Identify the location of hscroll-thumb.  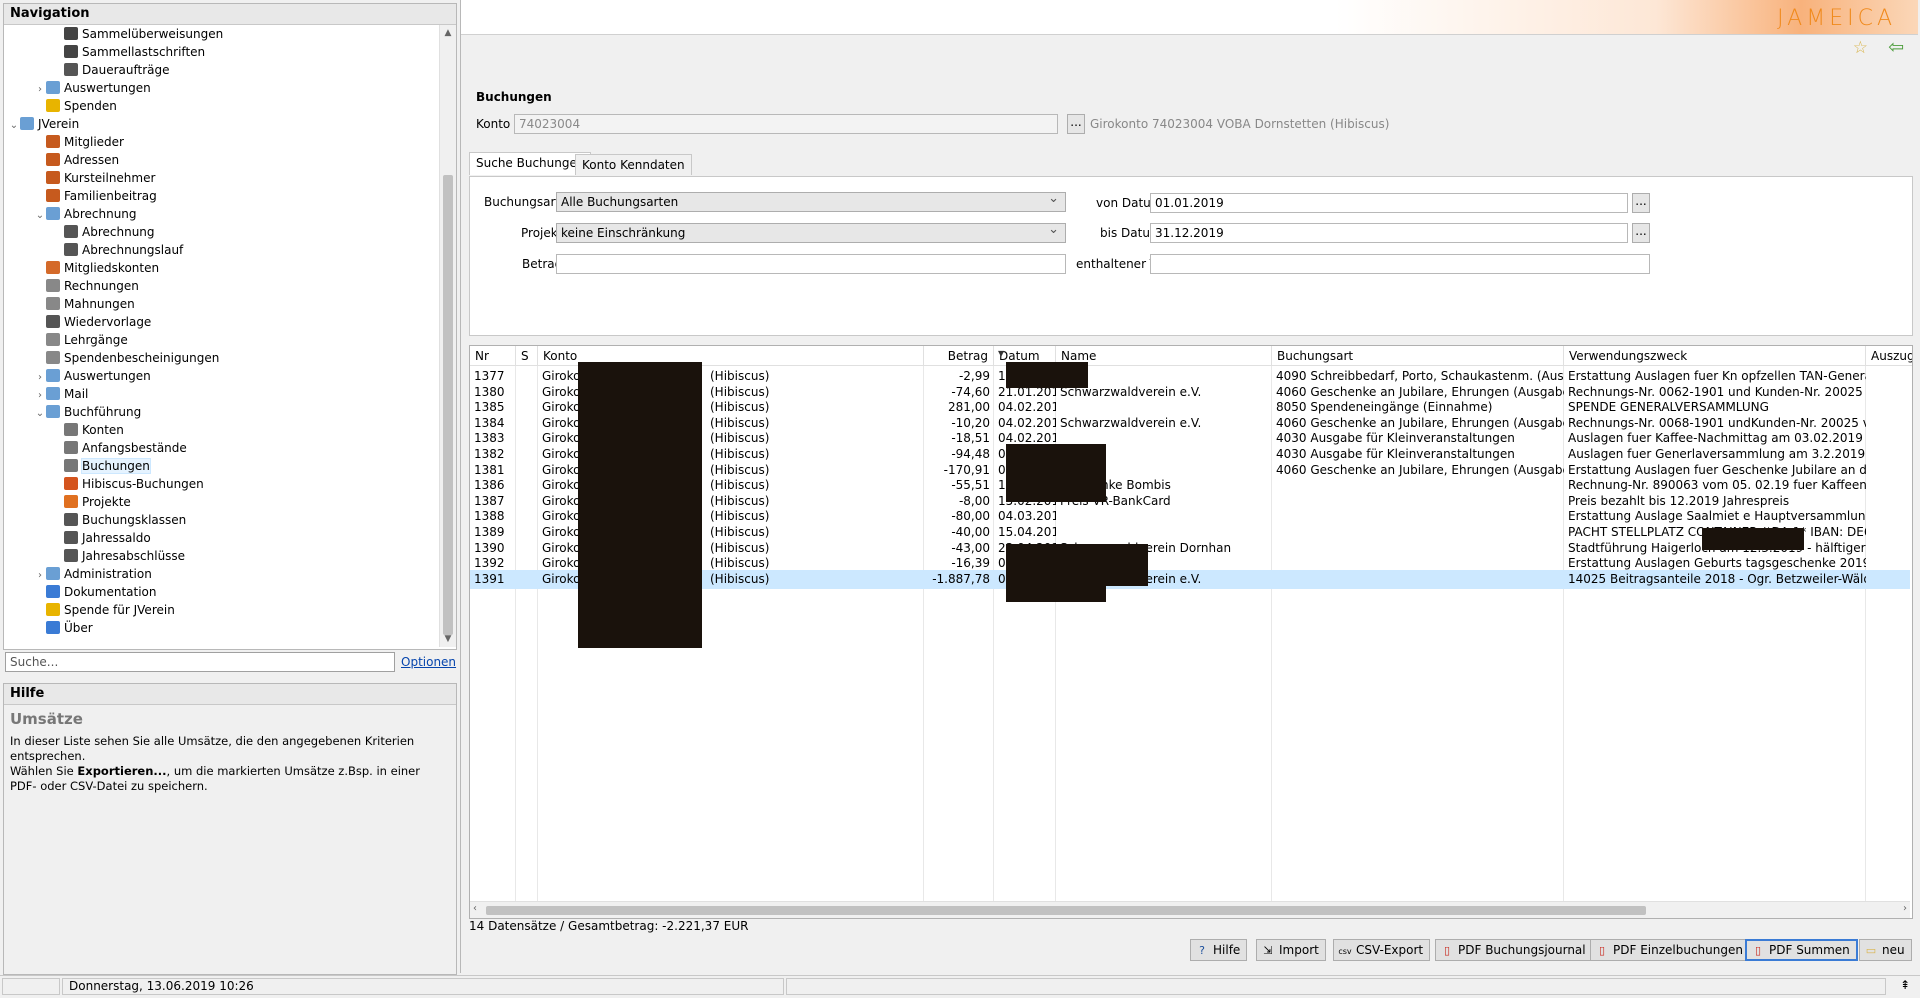
(1066, 910).